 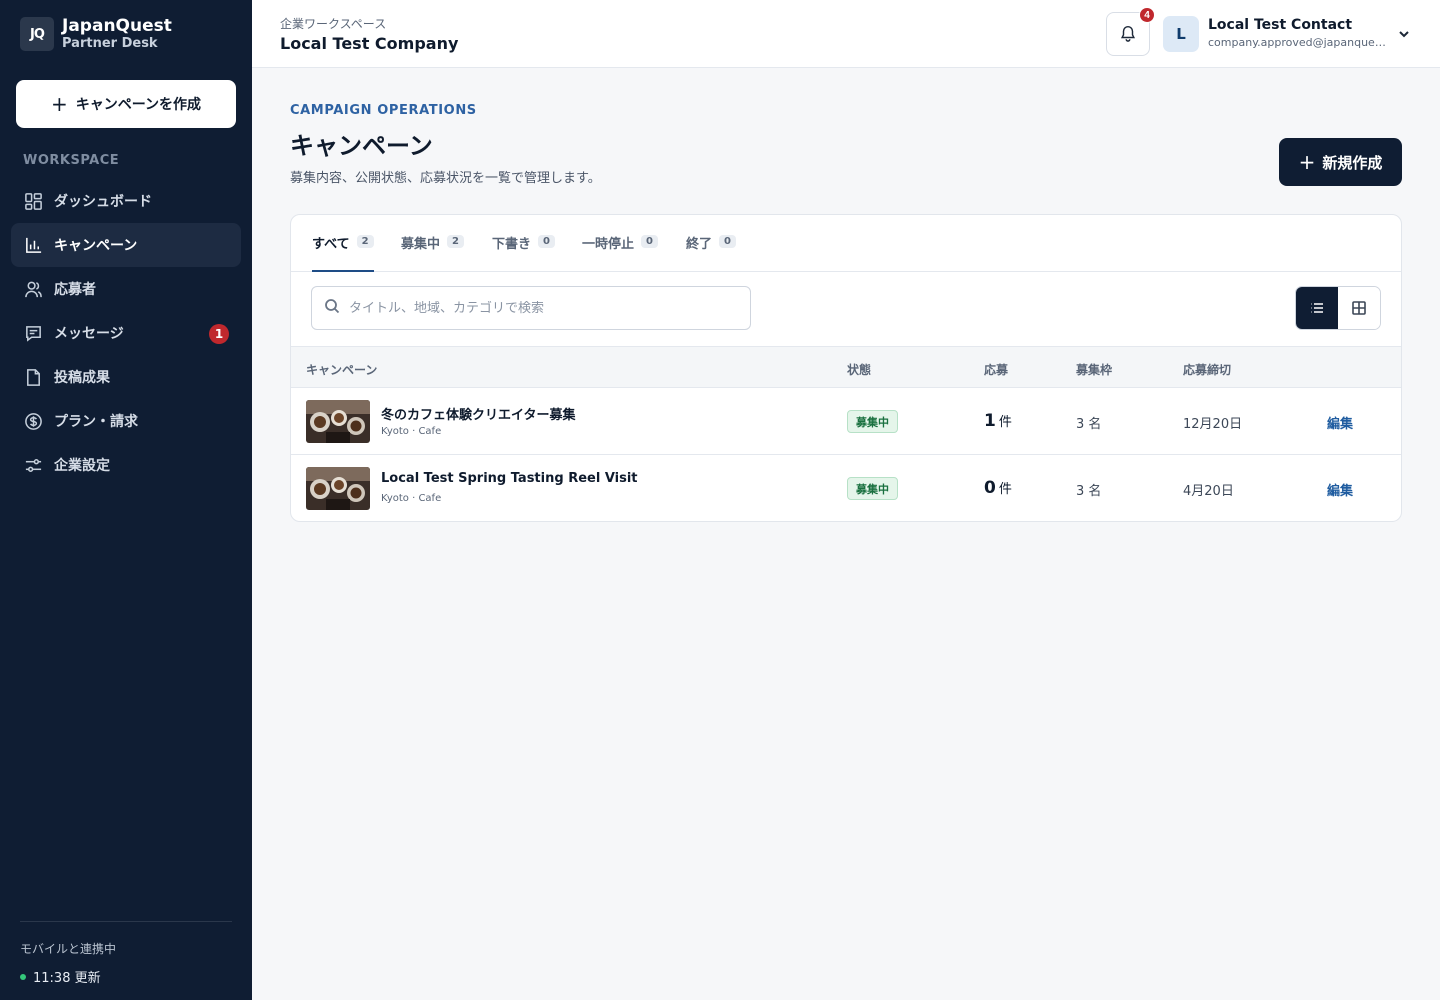 I want to click on tab-recruiting: 募集中 2, so click(x=432, y=252).